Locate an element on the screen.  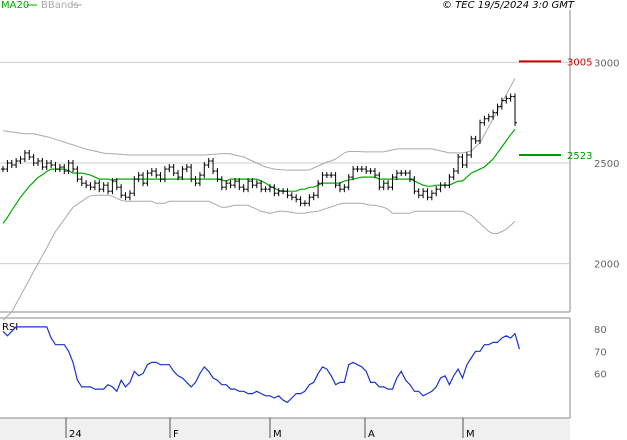
level-label: 2523 is located at coordinates (579, 156).